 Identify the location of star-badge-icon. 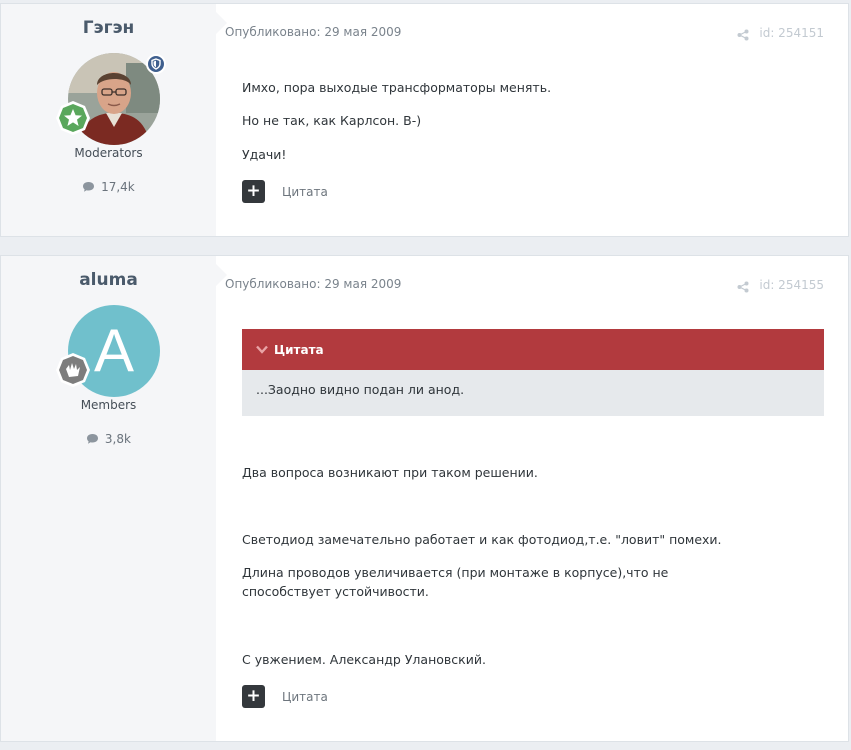
(73, 118).